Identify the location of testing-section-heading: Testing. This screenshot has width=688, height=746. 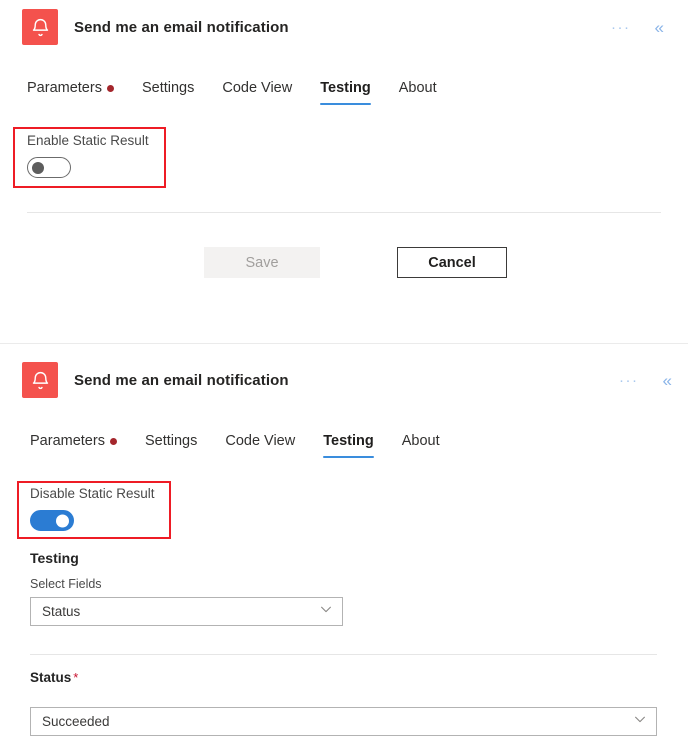
(54, 558).